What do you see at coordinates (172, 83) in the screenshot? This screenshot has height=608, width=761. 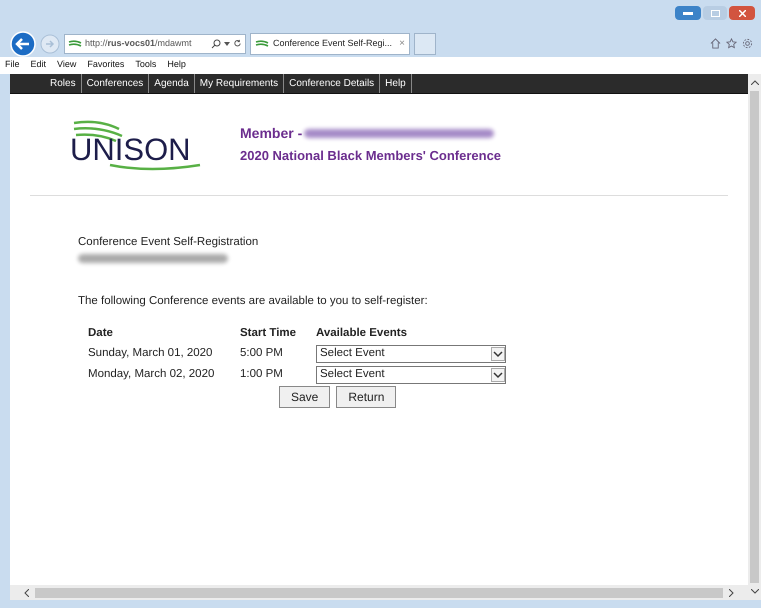 I see `nav-tab: Agenda` at bounding box center [172, 83].